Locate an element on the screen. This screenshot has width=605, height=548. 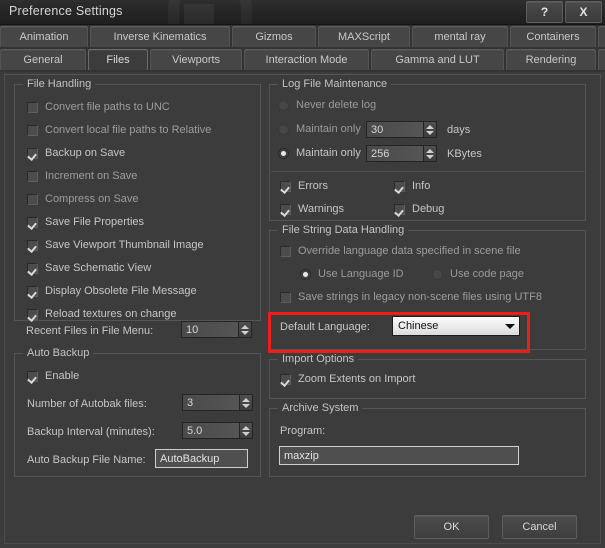
checkbox-label: Zoom Extents on Import is located at coordinates (357, 379).